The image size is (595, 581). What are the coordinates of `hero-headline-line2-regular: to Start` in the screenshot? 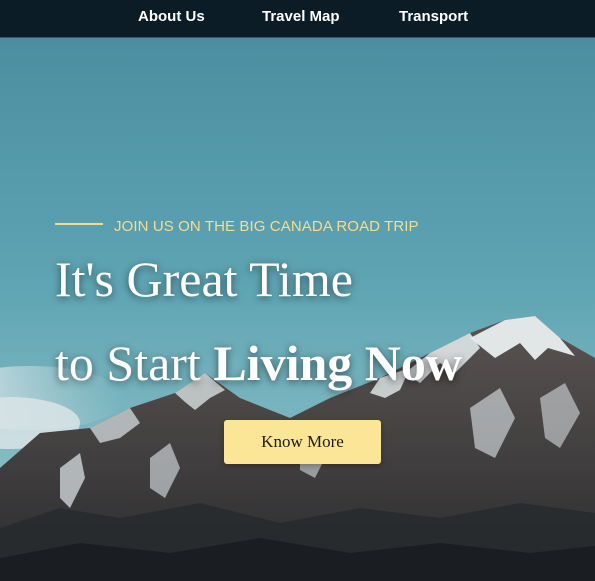 It's located at (134, 363).